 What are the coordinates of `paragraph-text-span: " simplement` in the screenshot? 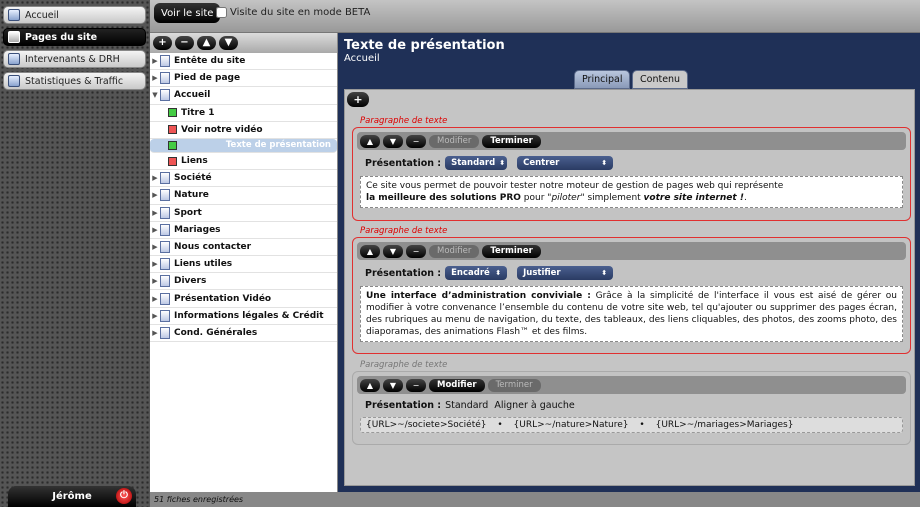 It's located at (612, 198).